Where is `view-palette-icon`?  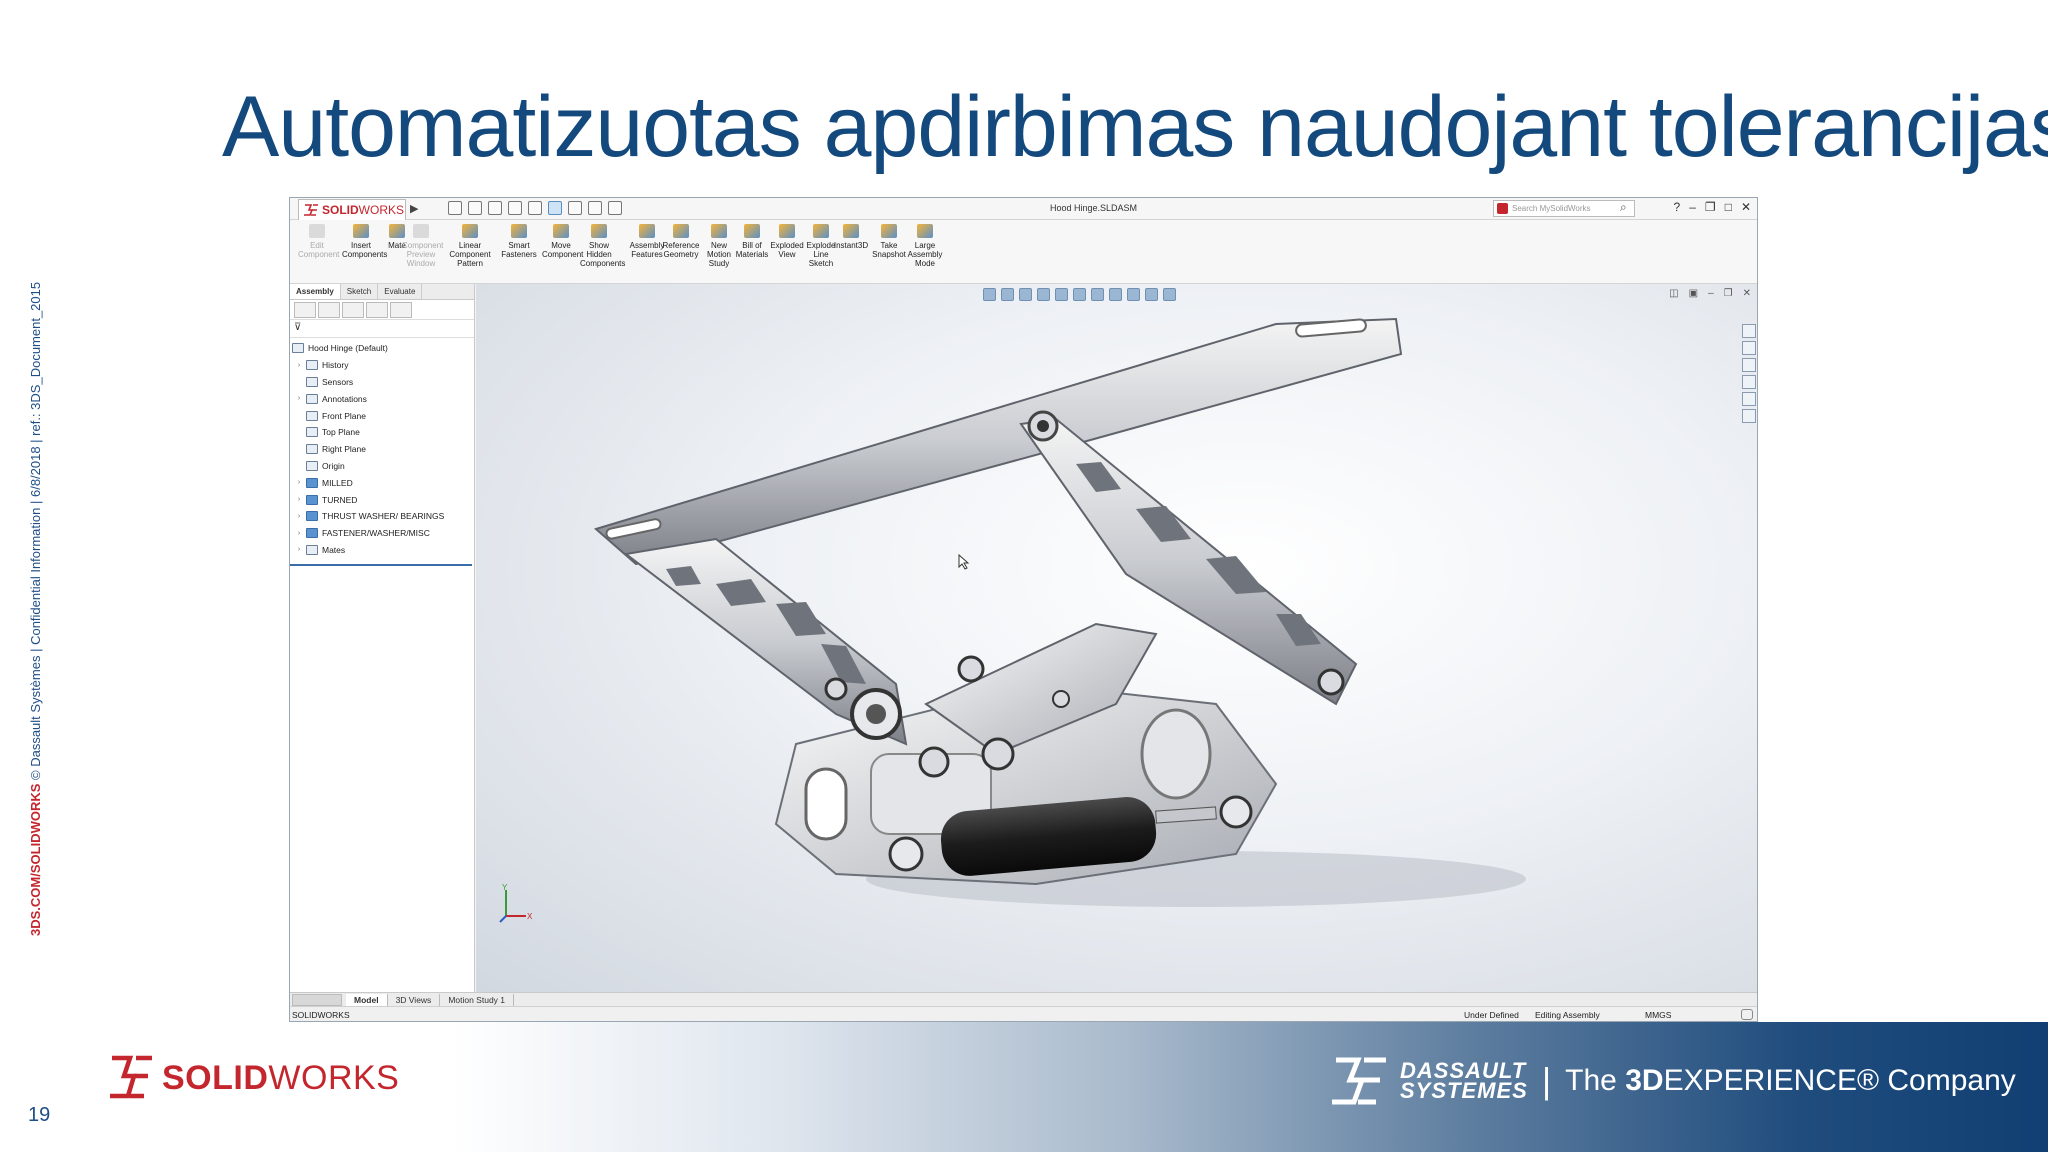
view-palette-icon is located at coordinates (1749, 382).